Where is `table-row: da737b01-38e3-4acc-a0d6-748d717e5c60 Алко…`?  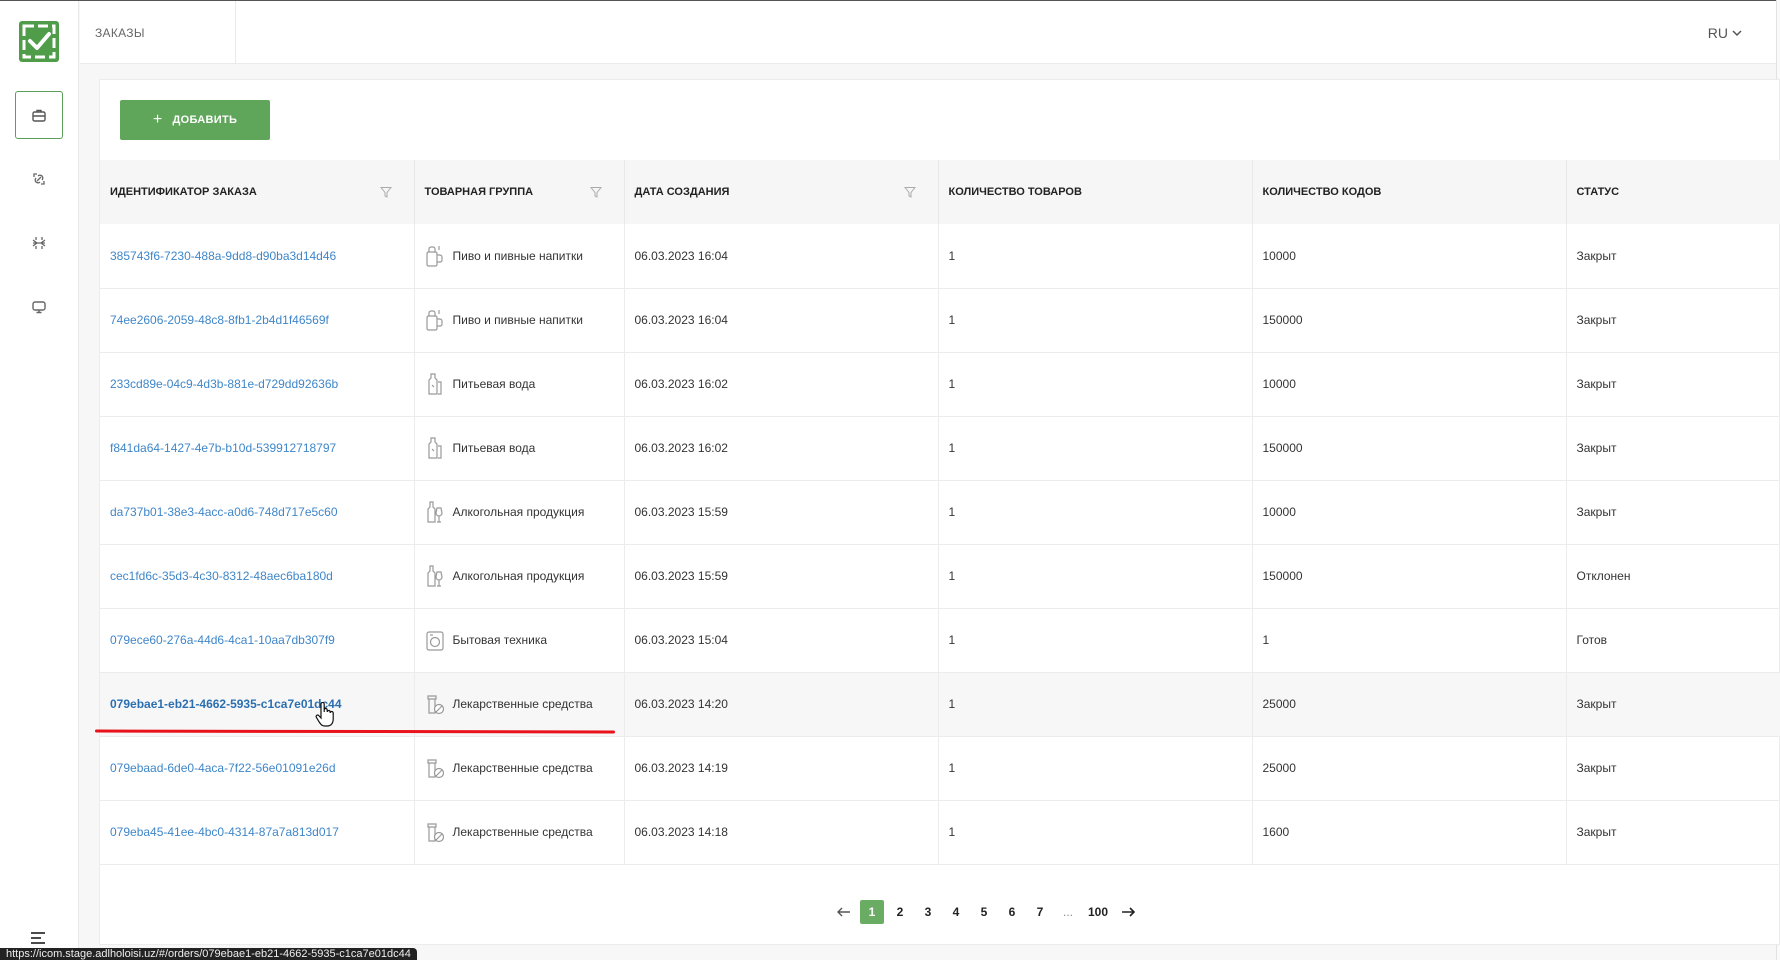
table-row: da737b01-38e3-4acc-a0d6-748d717e5c60 Алко… is located at coordinates (940, 512).